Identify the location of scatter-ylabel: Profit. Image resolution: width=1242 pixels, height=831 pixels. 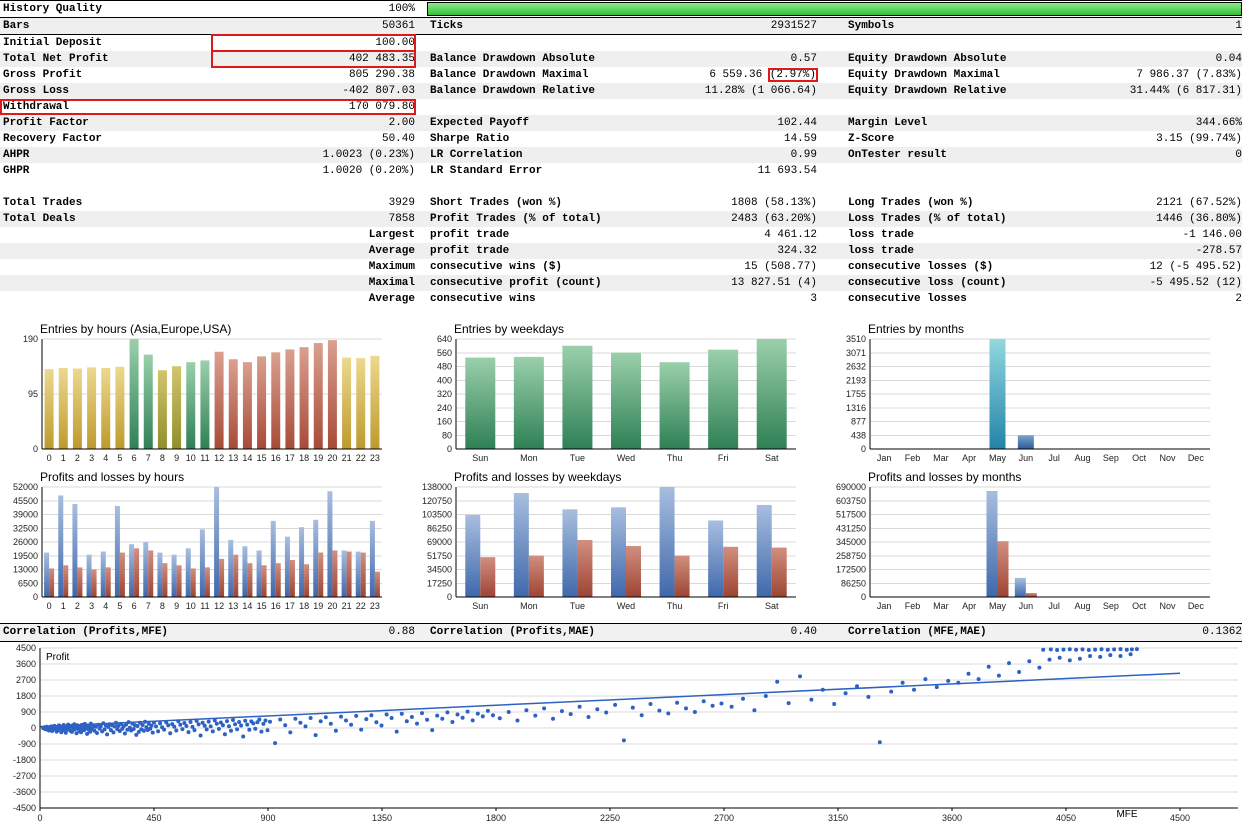
(58, 657).